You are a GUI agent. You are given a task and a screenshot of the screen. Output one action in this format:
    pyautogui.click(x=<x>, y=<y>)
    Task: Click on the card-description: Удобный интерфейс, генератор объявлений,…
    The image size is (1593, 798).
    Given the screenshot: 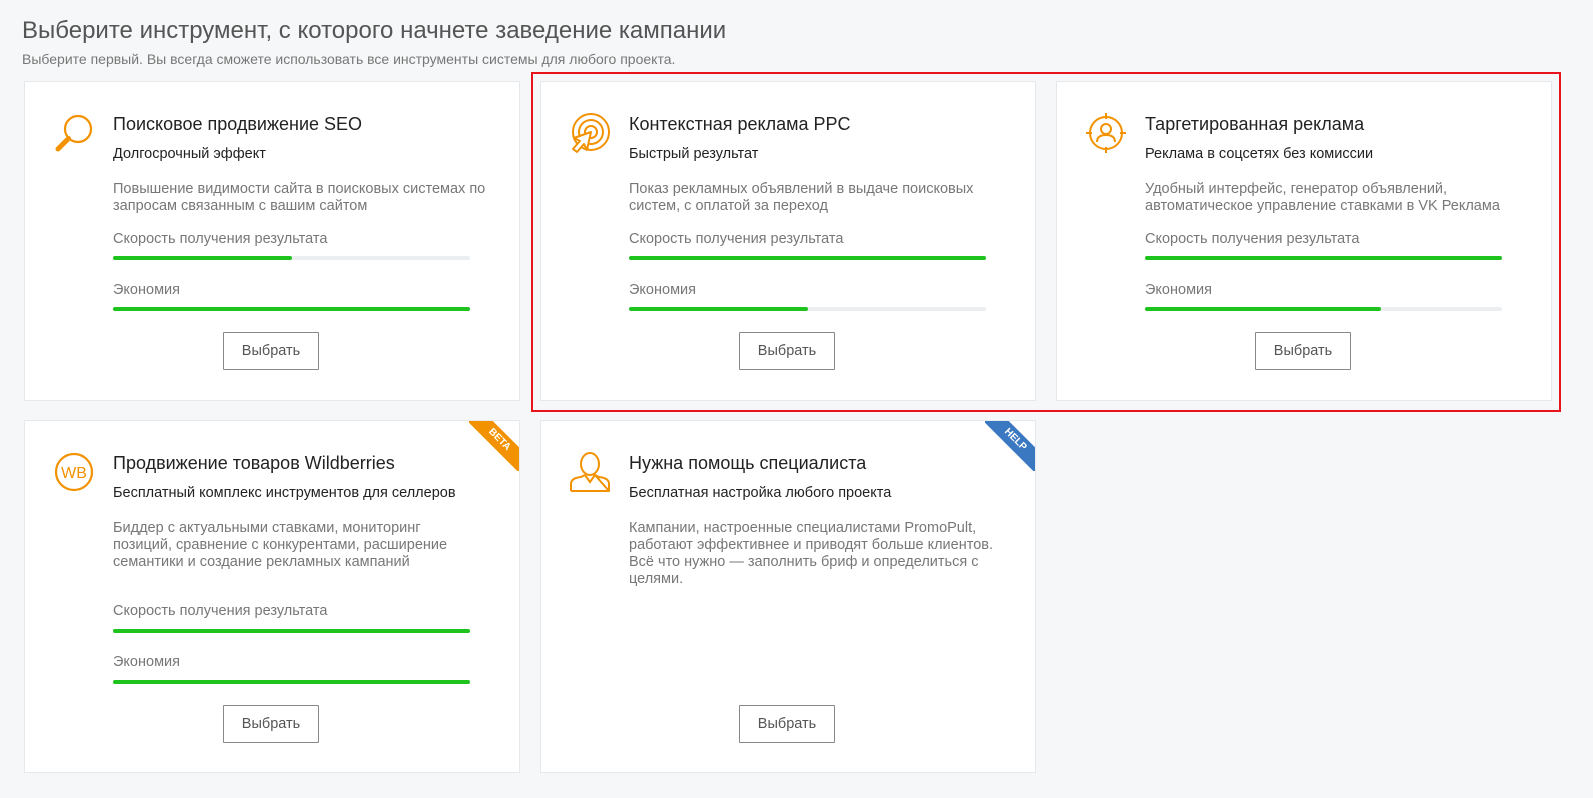 What is the action you would take?
    pyautogui.click(x=1322, y=197)
    